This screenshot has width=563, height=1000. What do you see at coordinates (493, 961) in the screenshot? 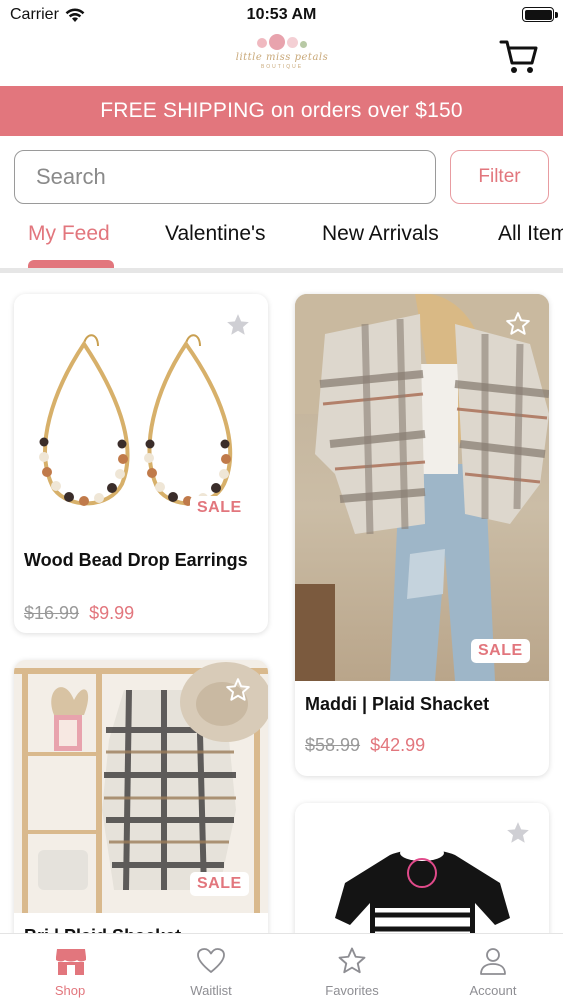
I see `person-icon` at bounding box center [493, 961].